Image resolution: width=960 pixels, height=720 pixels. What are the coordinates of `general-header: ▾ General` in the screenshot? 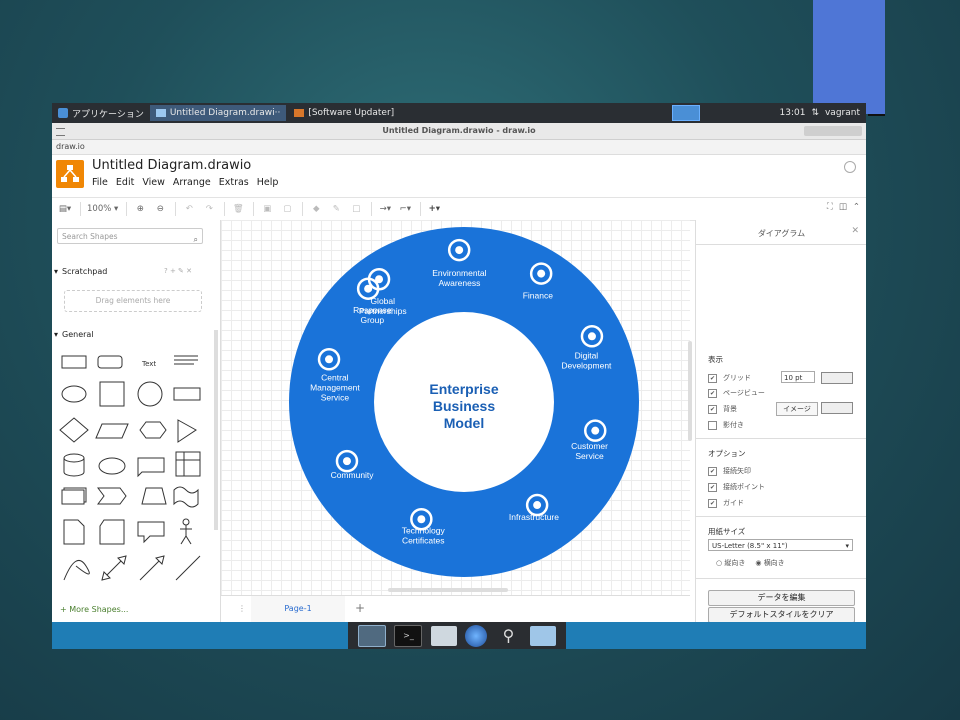 It's located at (74, 334).